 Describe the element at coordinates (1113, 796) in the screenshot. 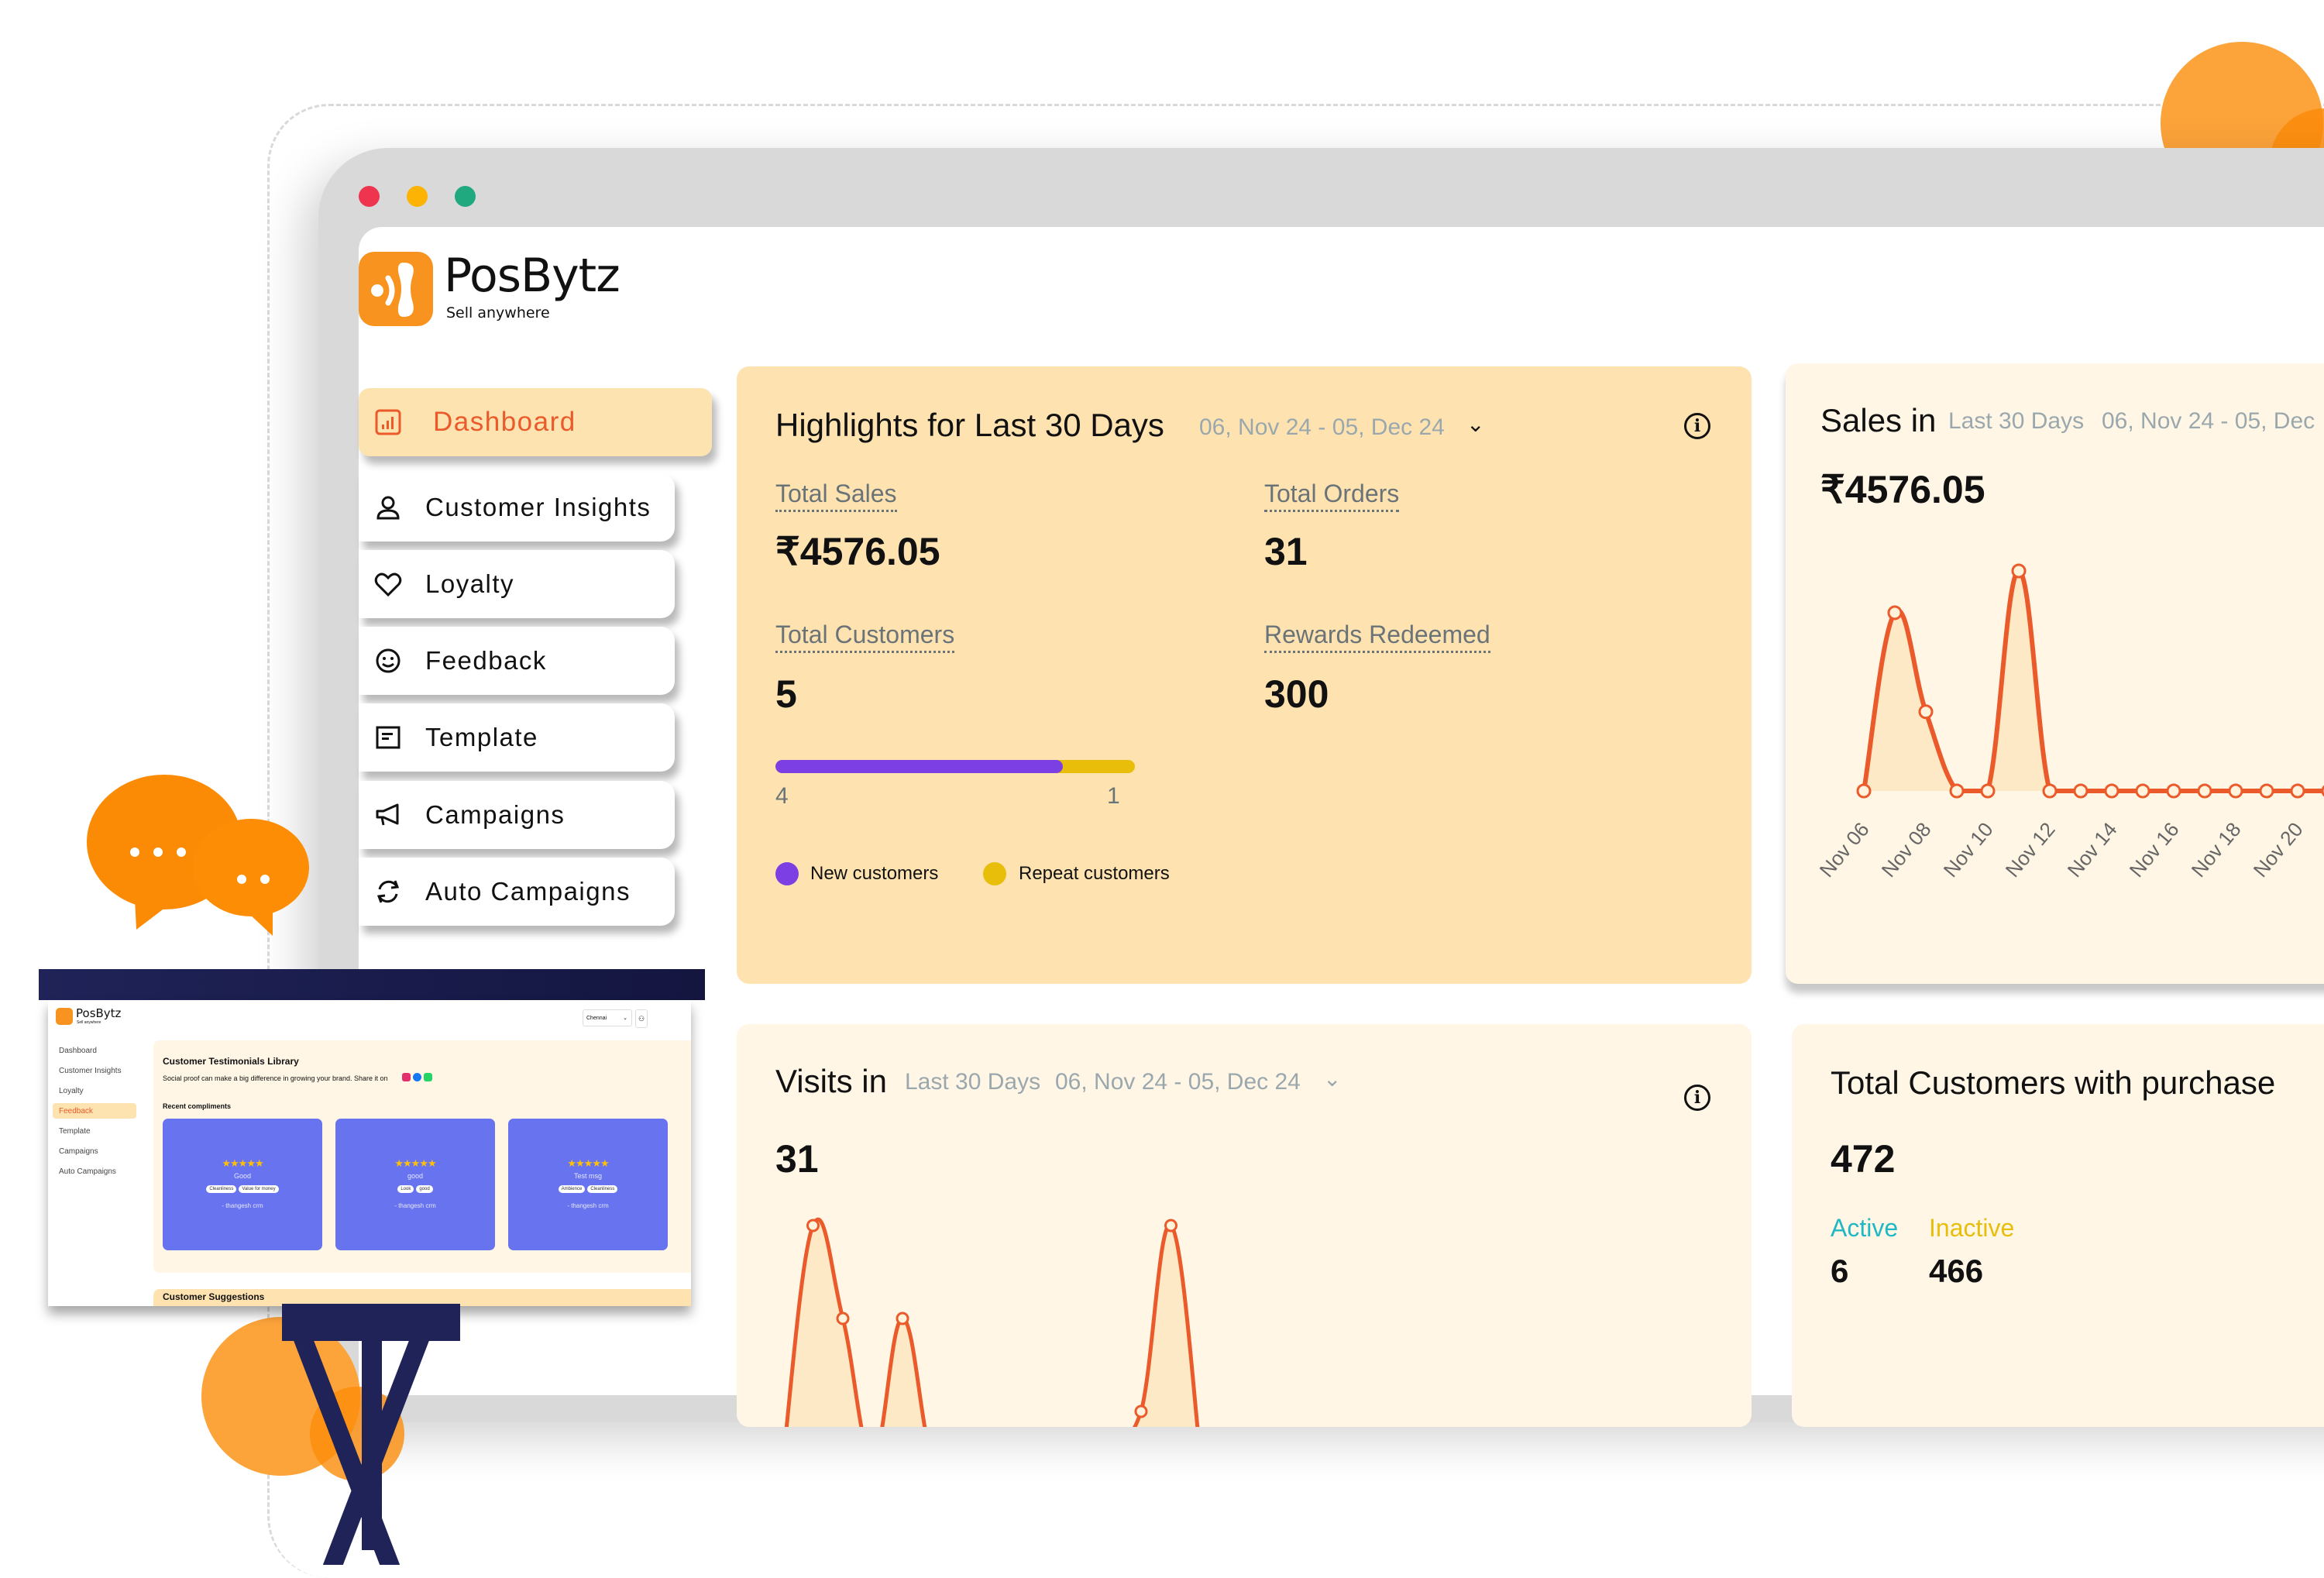

I see `repeat-customers-count: 1` at that location.